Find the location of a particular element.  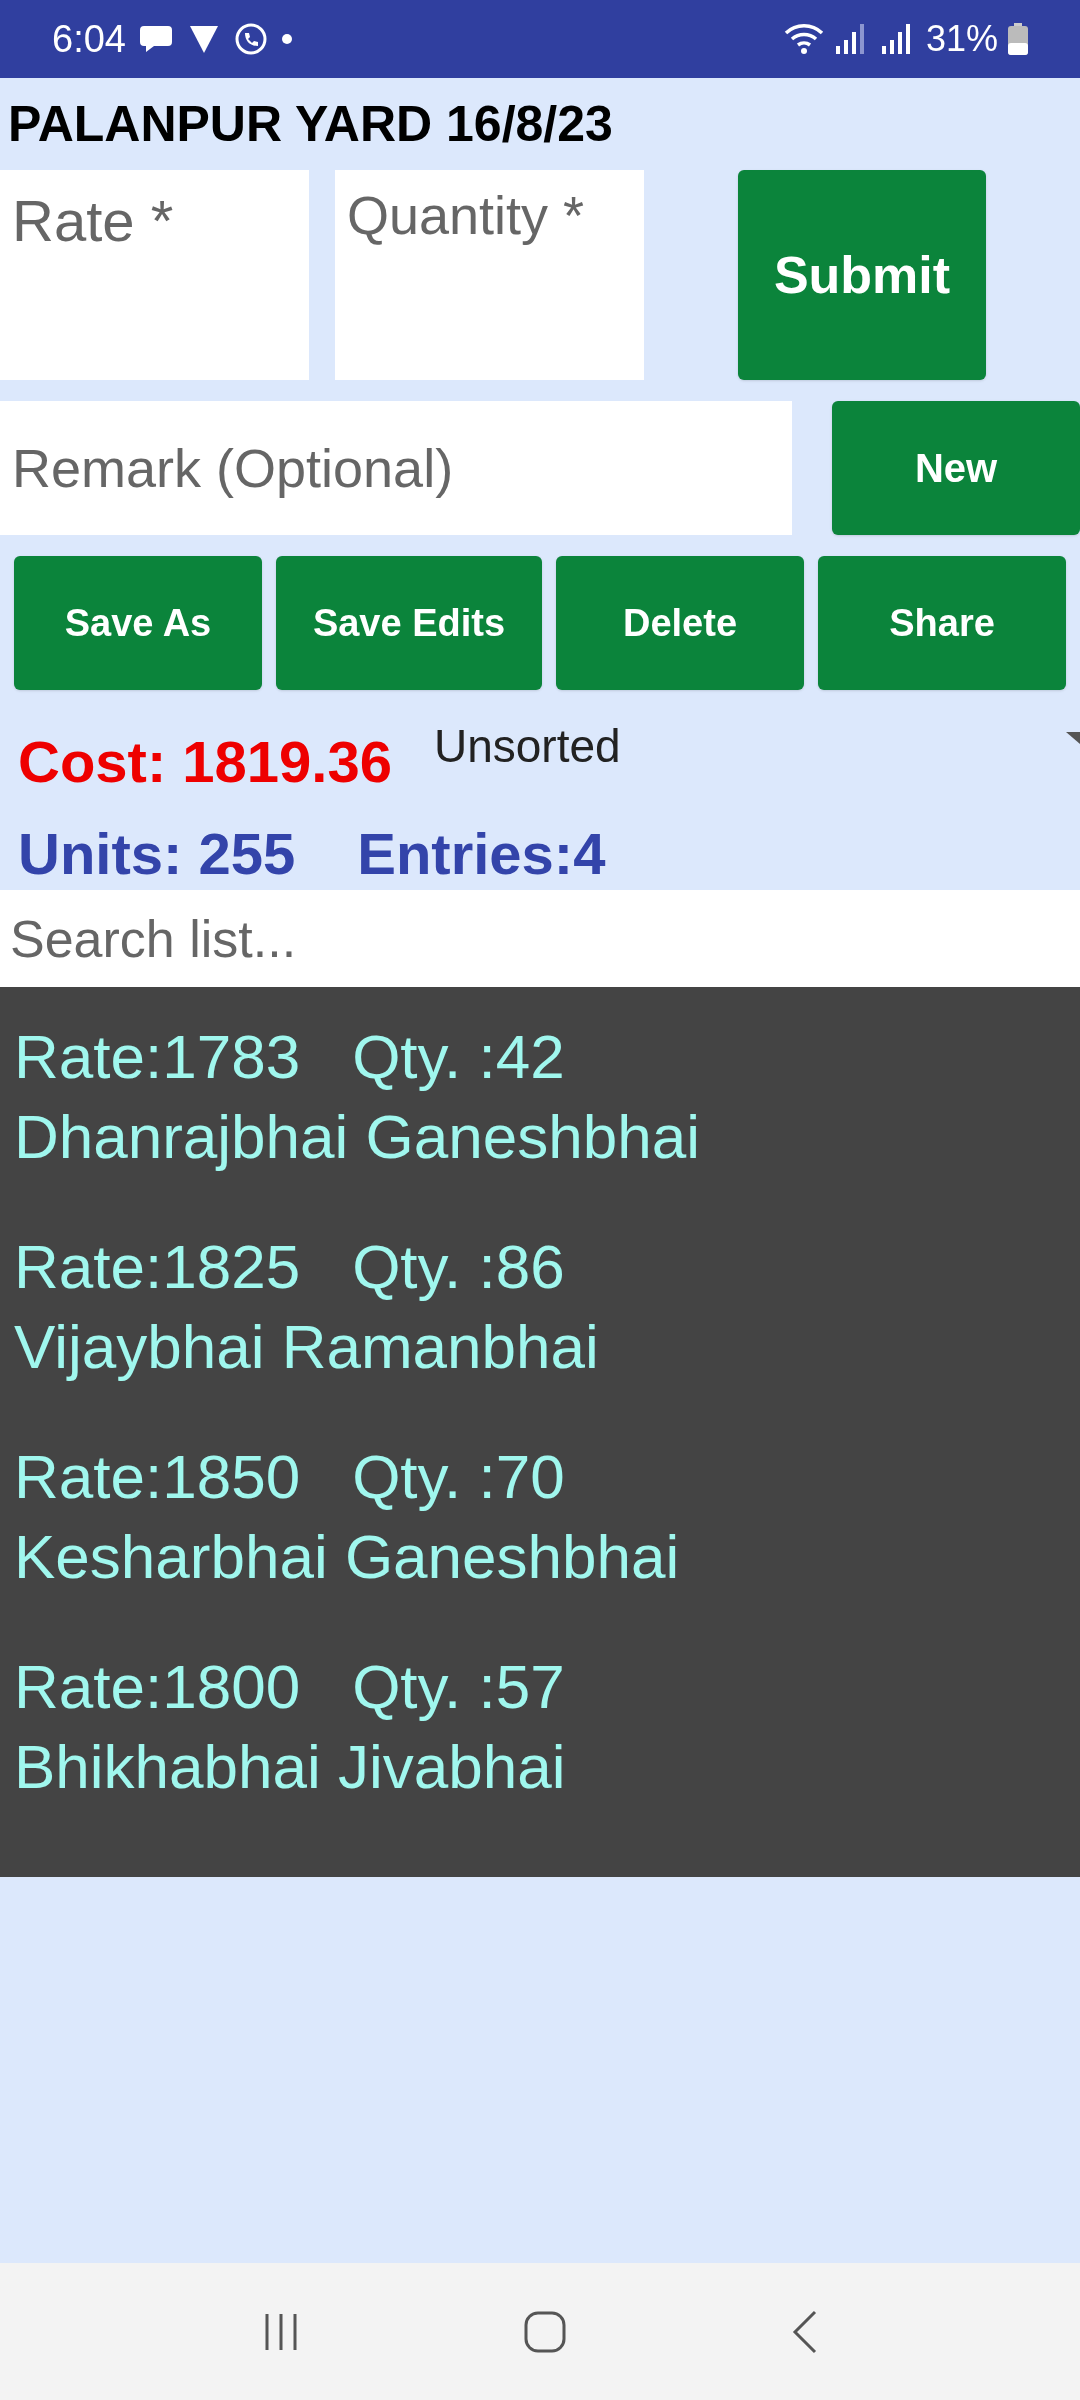

qty-text: Qty. :70 is located at coordinates (458, 1477).